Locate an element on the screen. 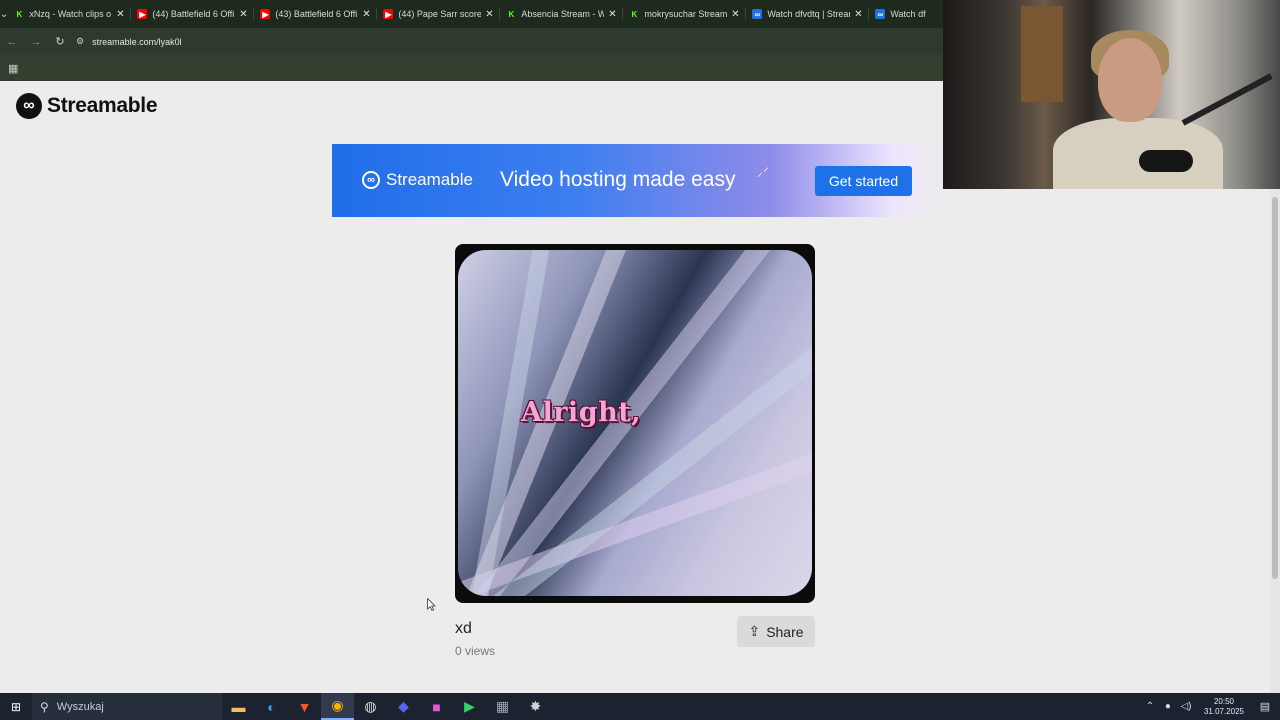  tab-title: mokrysuchar Stream is located at coordinates (686, 14).